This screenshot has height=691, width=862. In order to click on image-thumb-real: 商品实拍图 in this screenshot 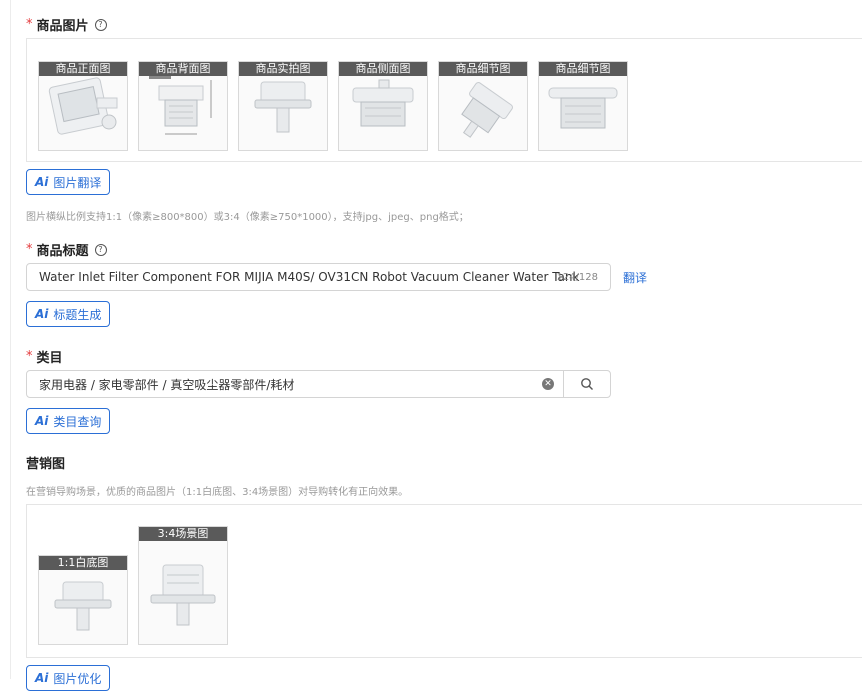, I will do `click(283, 106)`.